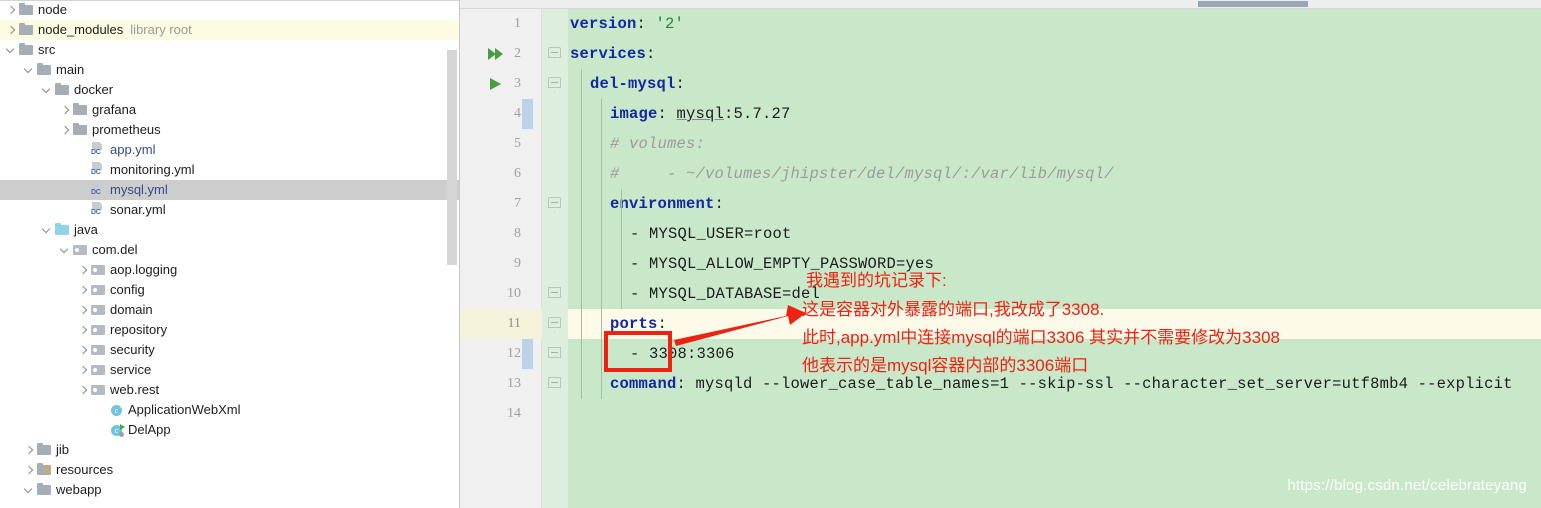  I want to click on run-all-services-icon, so click(497, 54).